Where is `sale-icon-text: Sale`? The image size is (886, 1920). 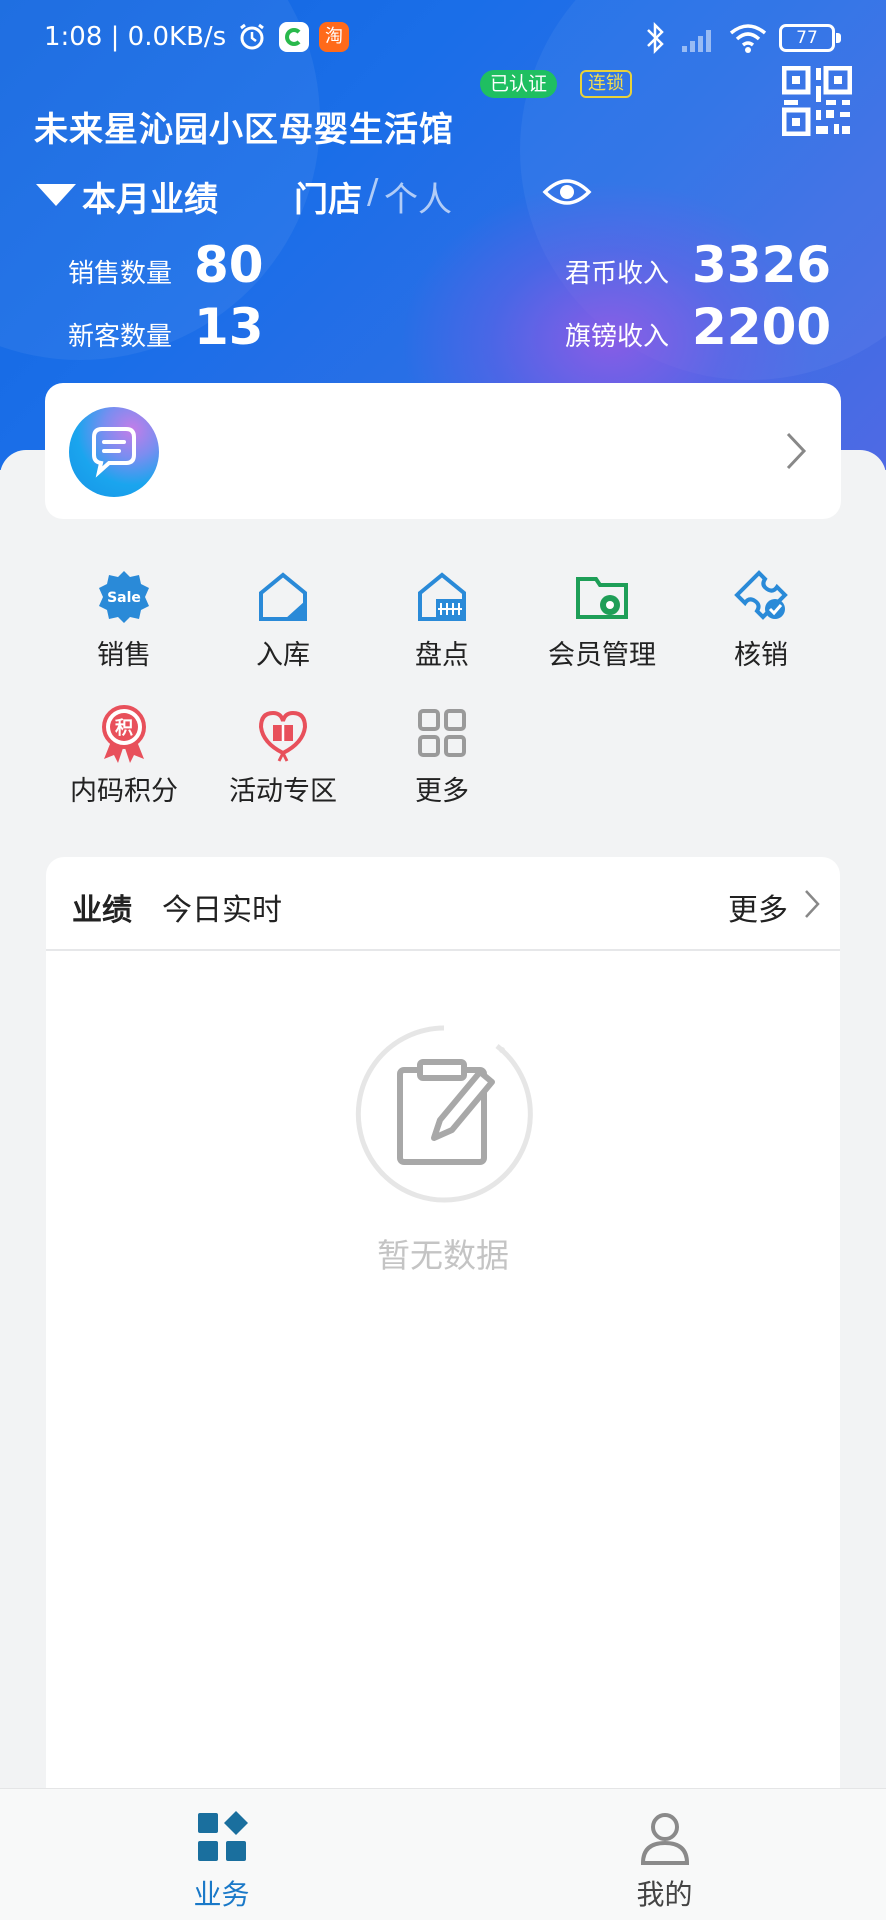
sale-icon-text: Sale is located at coordinates (124, 598).